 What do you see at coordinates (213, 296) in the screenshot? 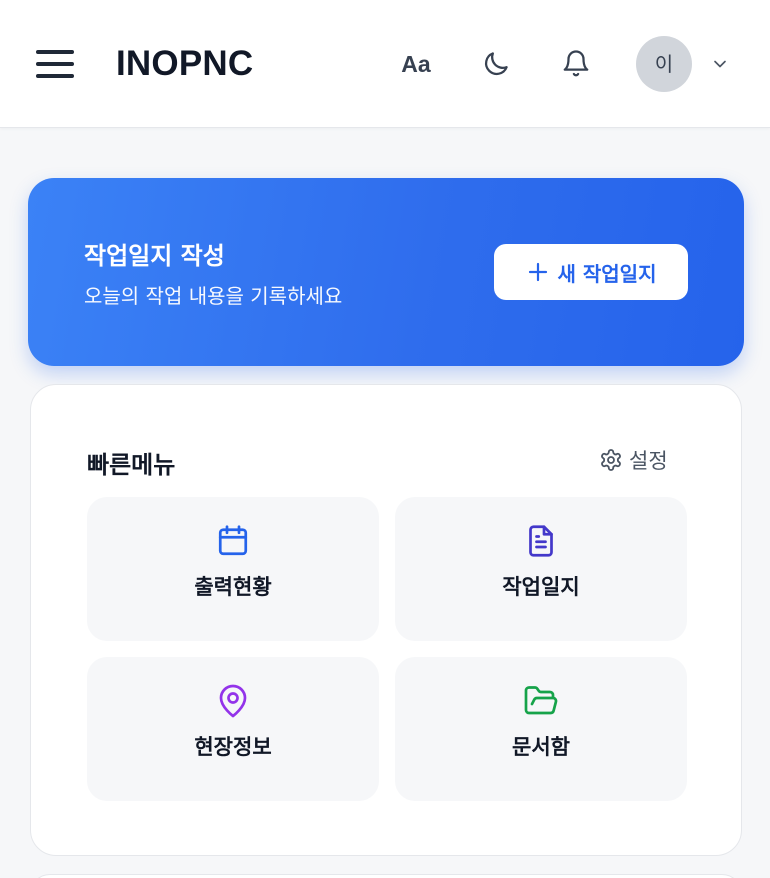
I see `banner-subtitle: 오늘의 작업 내용을 기록하세요` at bounding box center [213, 296].